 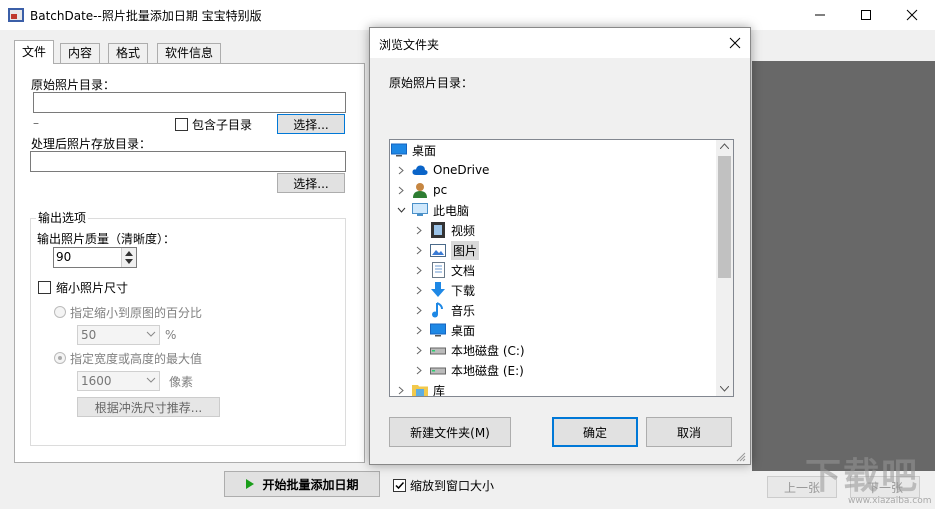 What do you see at coordinates (890, 501) in the screenshot?
I see `watermark-url: www.xiazaiba.com` at bounding box center [890, 501].